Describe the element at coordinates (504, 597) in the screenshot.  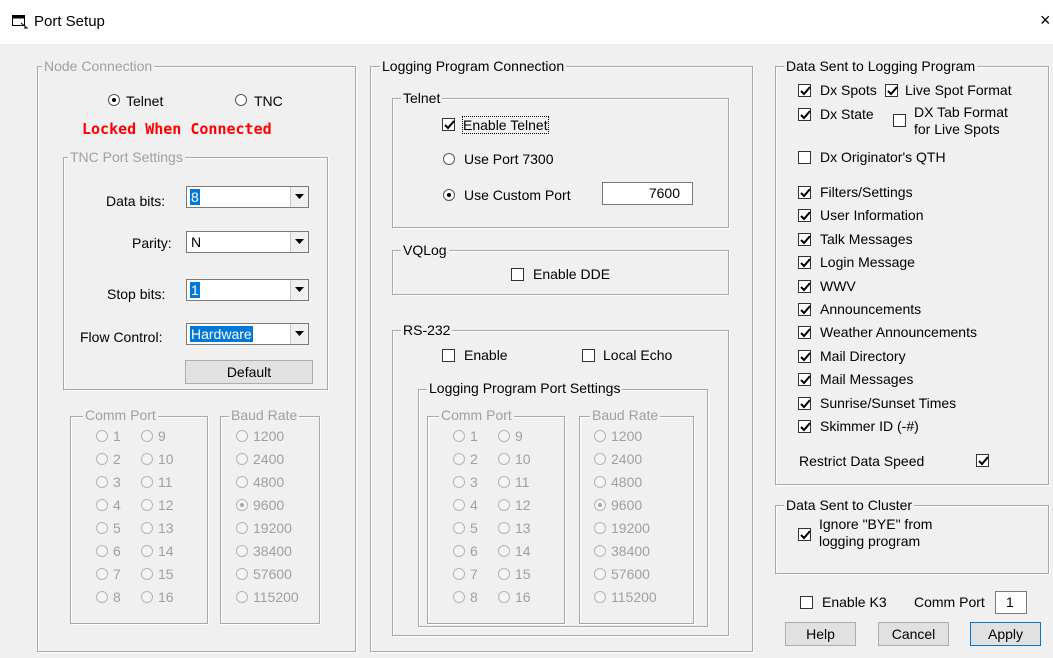
I see `logging-comm-port-16-radio` at that location.